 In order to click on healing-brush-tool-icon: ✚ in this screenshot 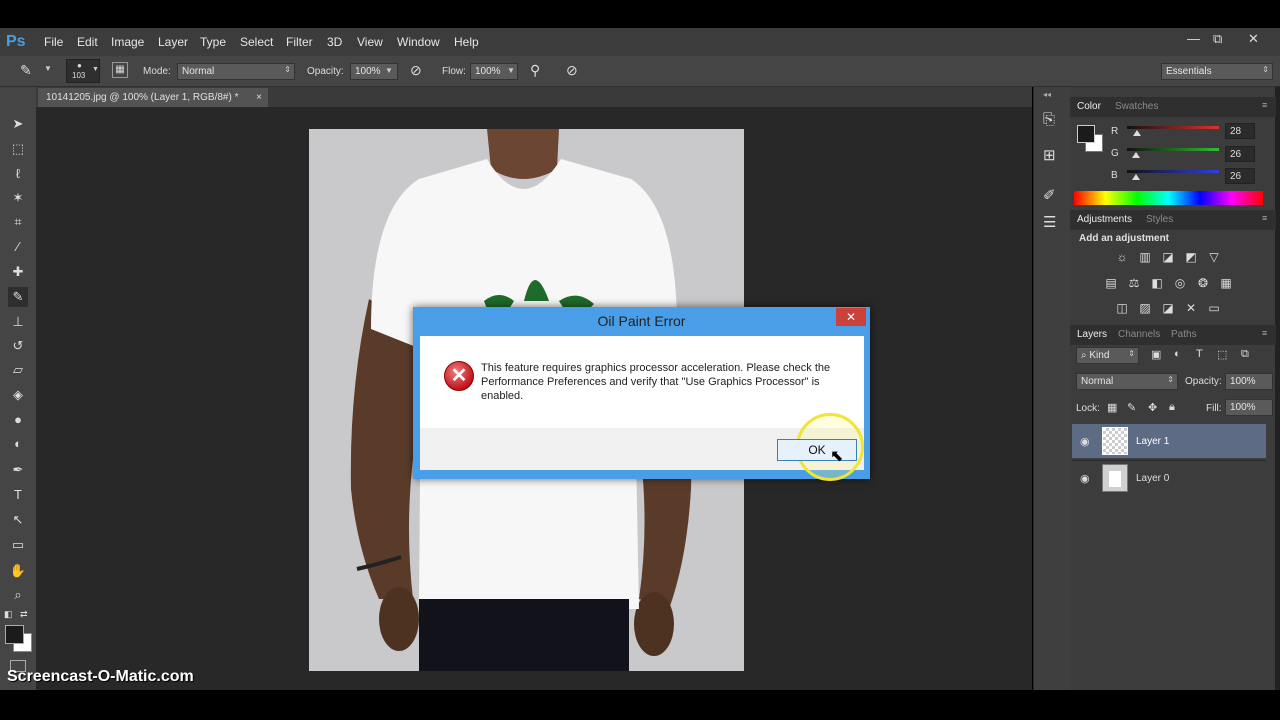, I will do `click(18, 272)`.